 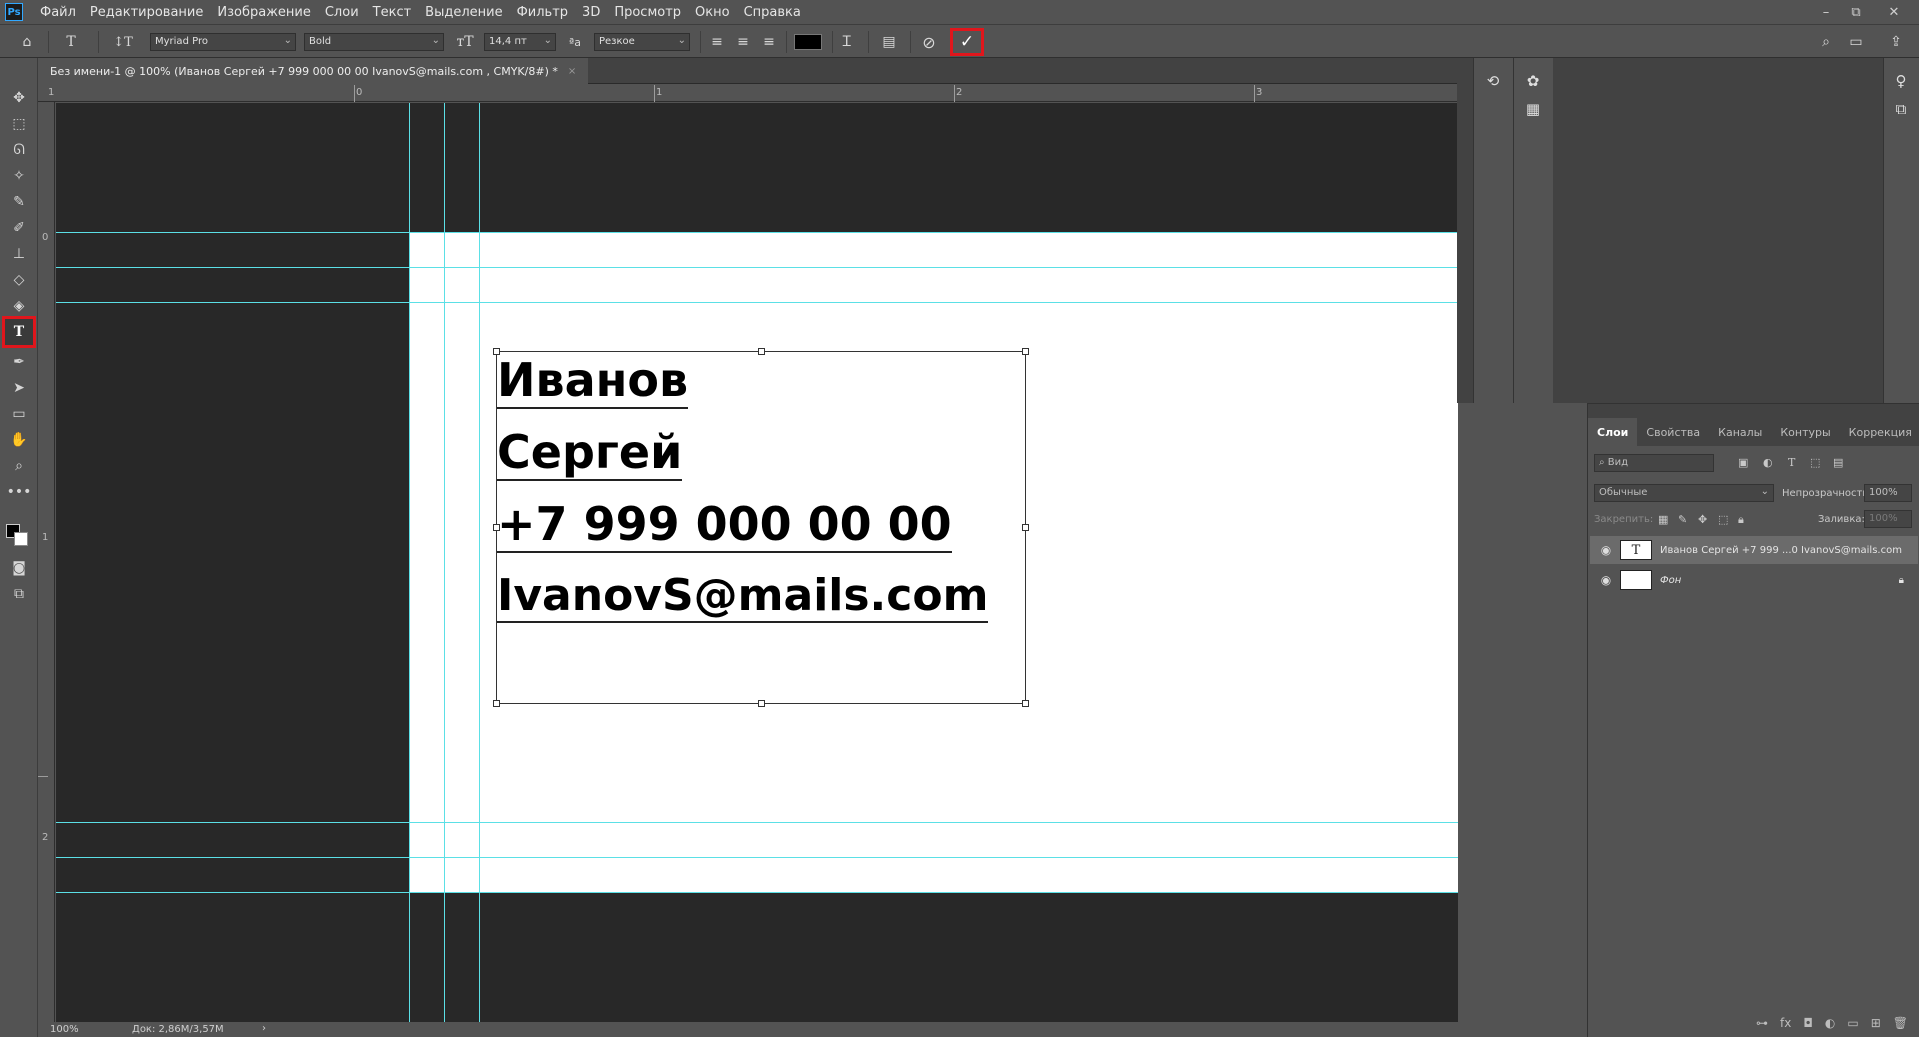 What do you see at coordinates (520, 42) in the screenshot?
I see `font-size-select: 14,4 пт ⌄` at bounding box center [520, 42].